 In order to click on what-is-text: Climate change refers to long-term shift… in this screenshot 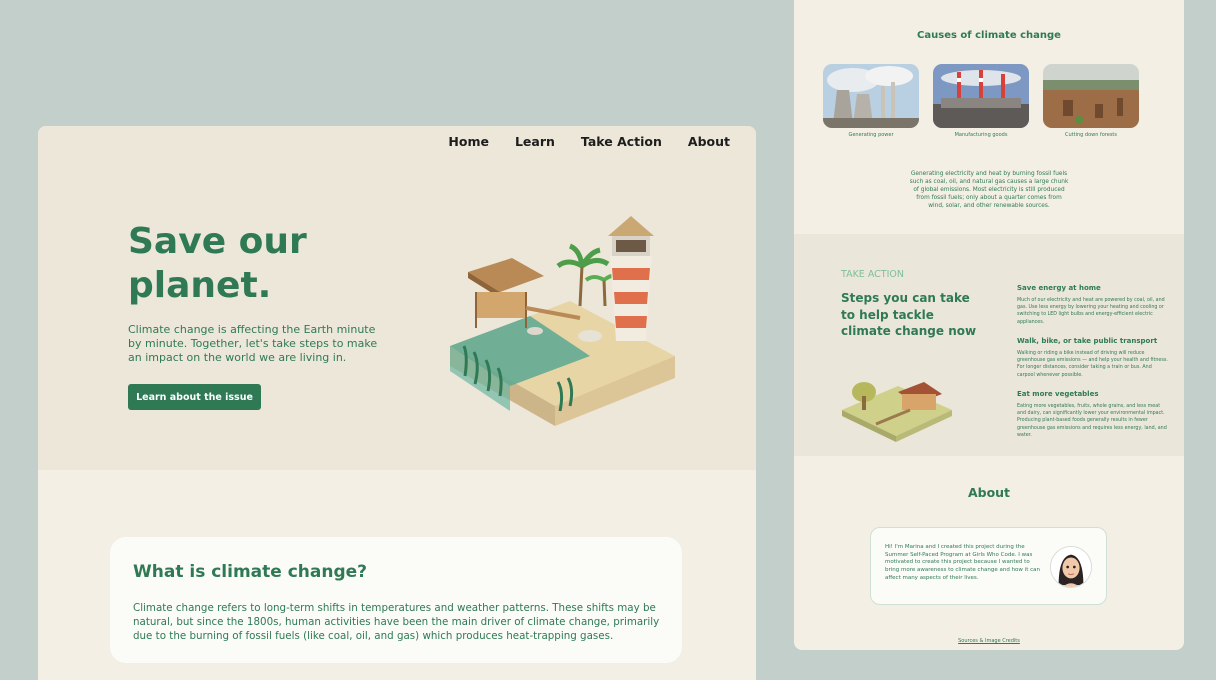, I will do `click(396, 622)`.